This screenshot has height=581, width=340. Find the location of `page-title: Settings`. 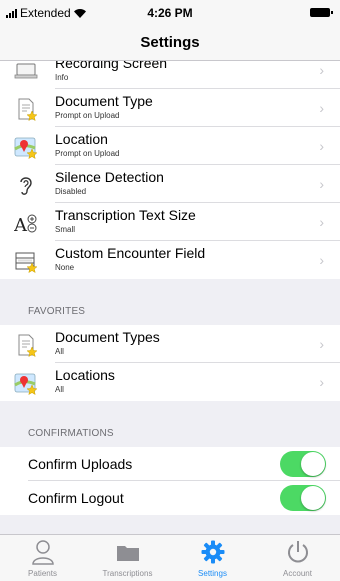

page-title: Settings is located at coordinates (170, 42).